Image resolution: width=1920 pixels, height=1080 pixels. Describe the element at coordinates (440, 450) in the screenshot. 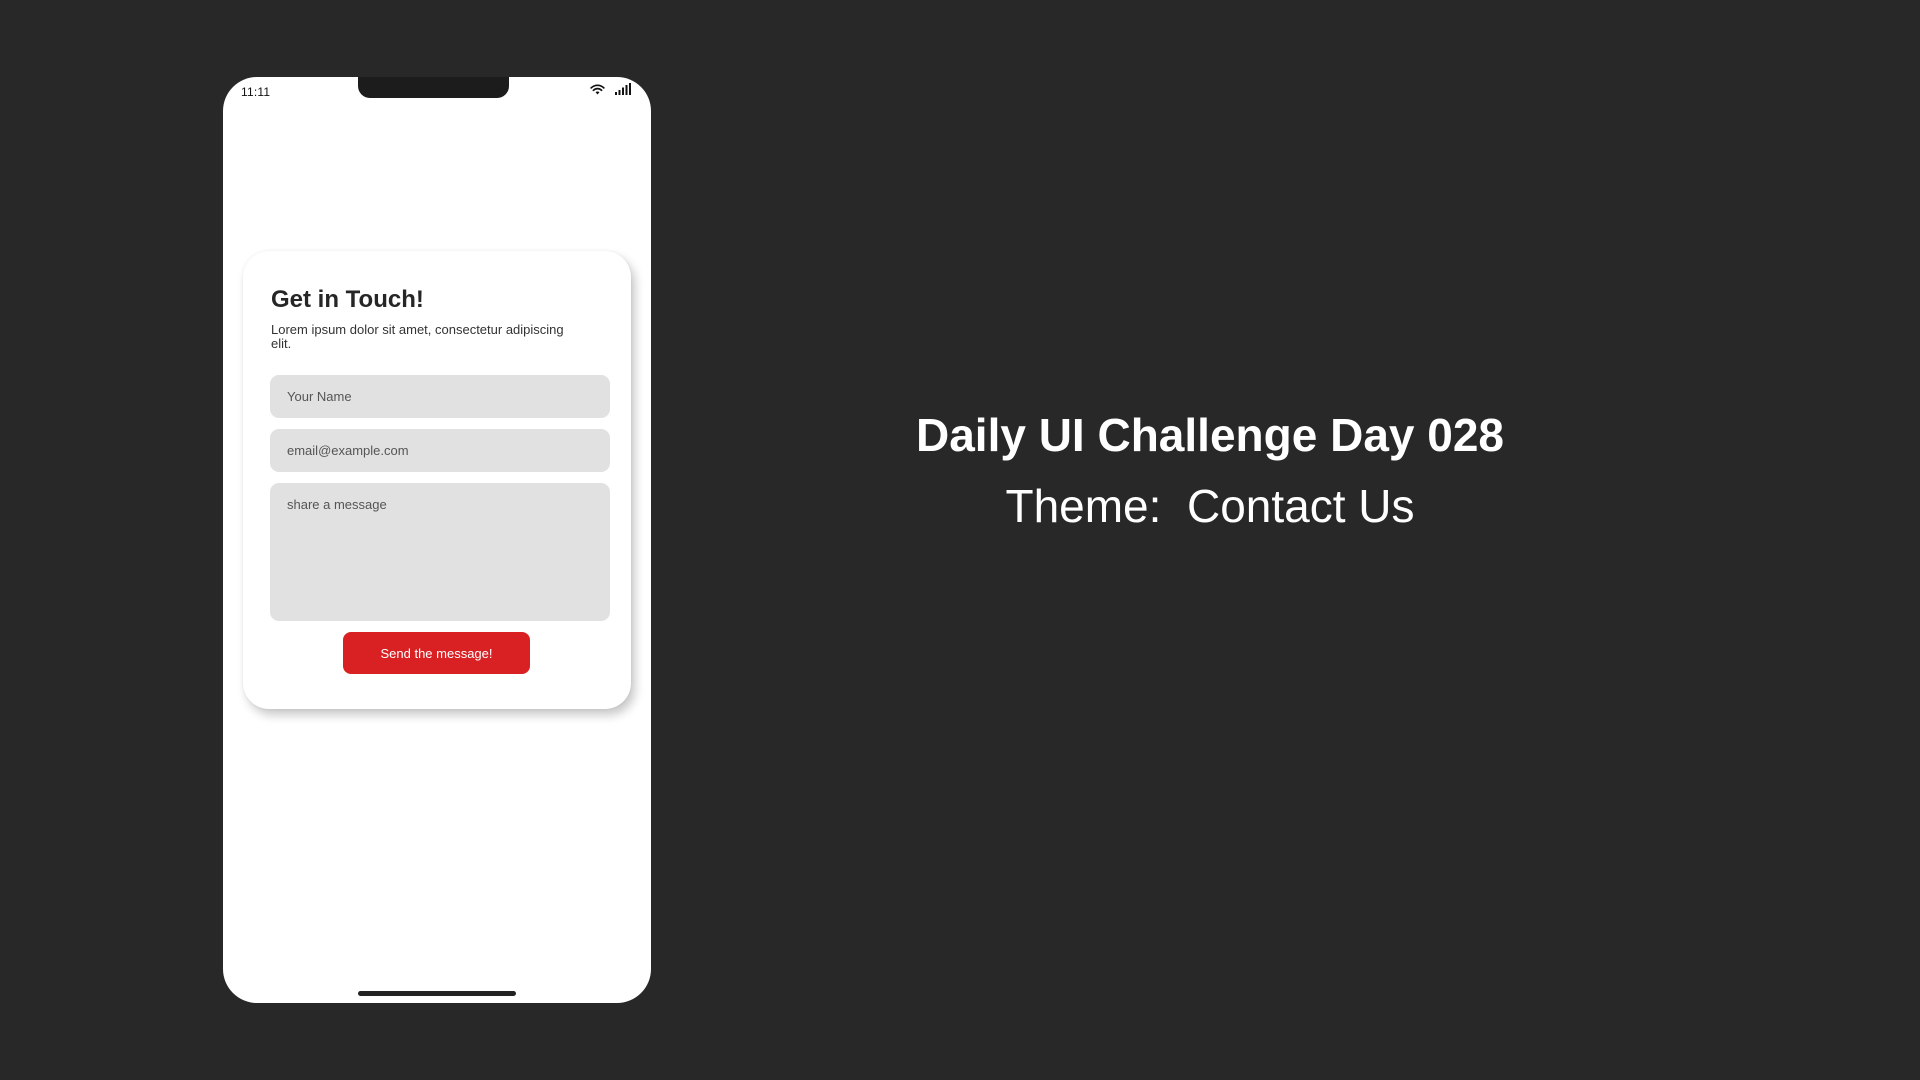

I see `email-input` at that location.